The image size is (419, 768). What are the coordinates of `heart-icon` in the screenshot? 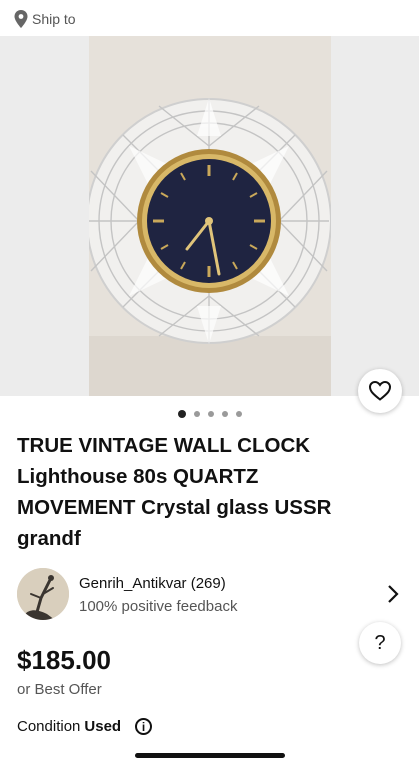 It's located at (380, 391).